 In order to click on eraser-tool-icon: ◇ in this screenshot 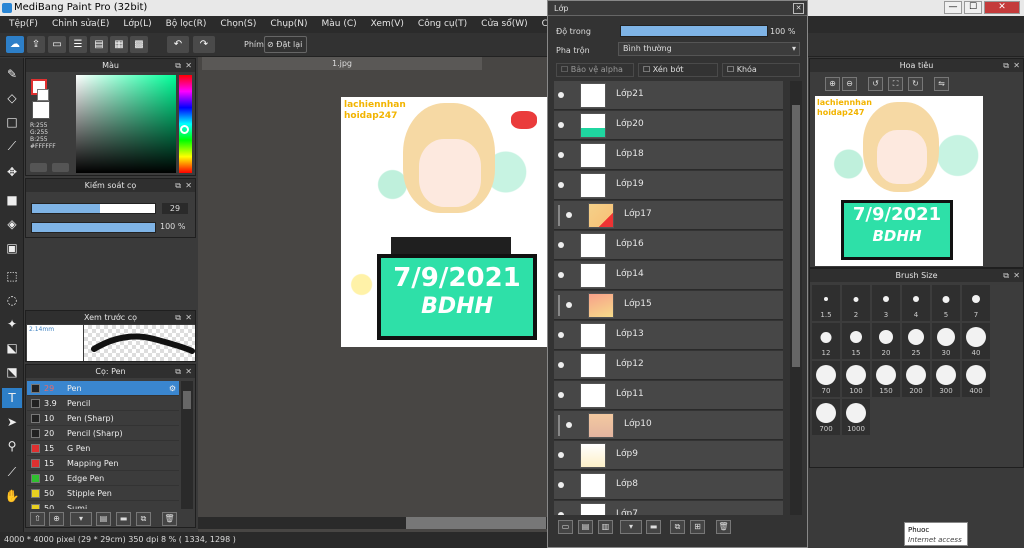, I will do `click(12, 98)`.